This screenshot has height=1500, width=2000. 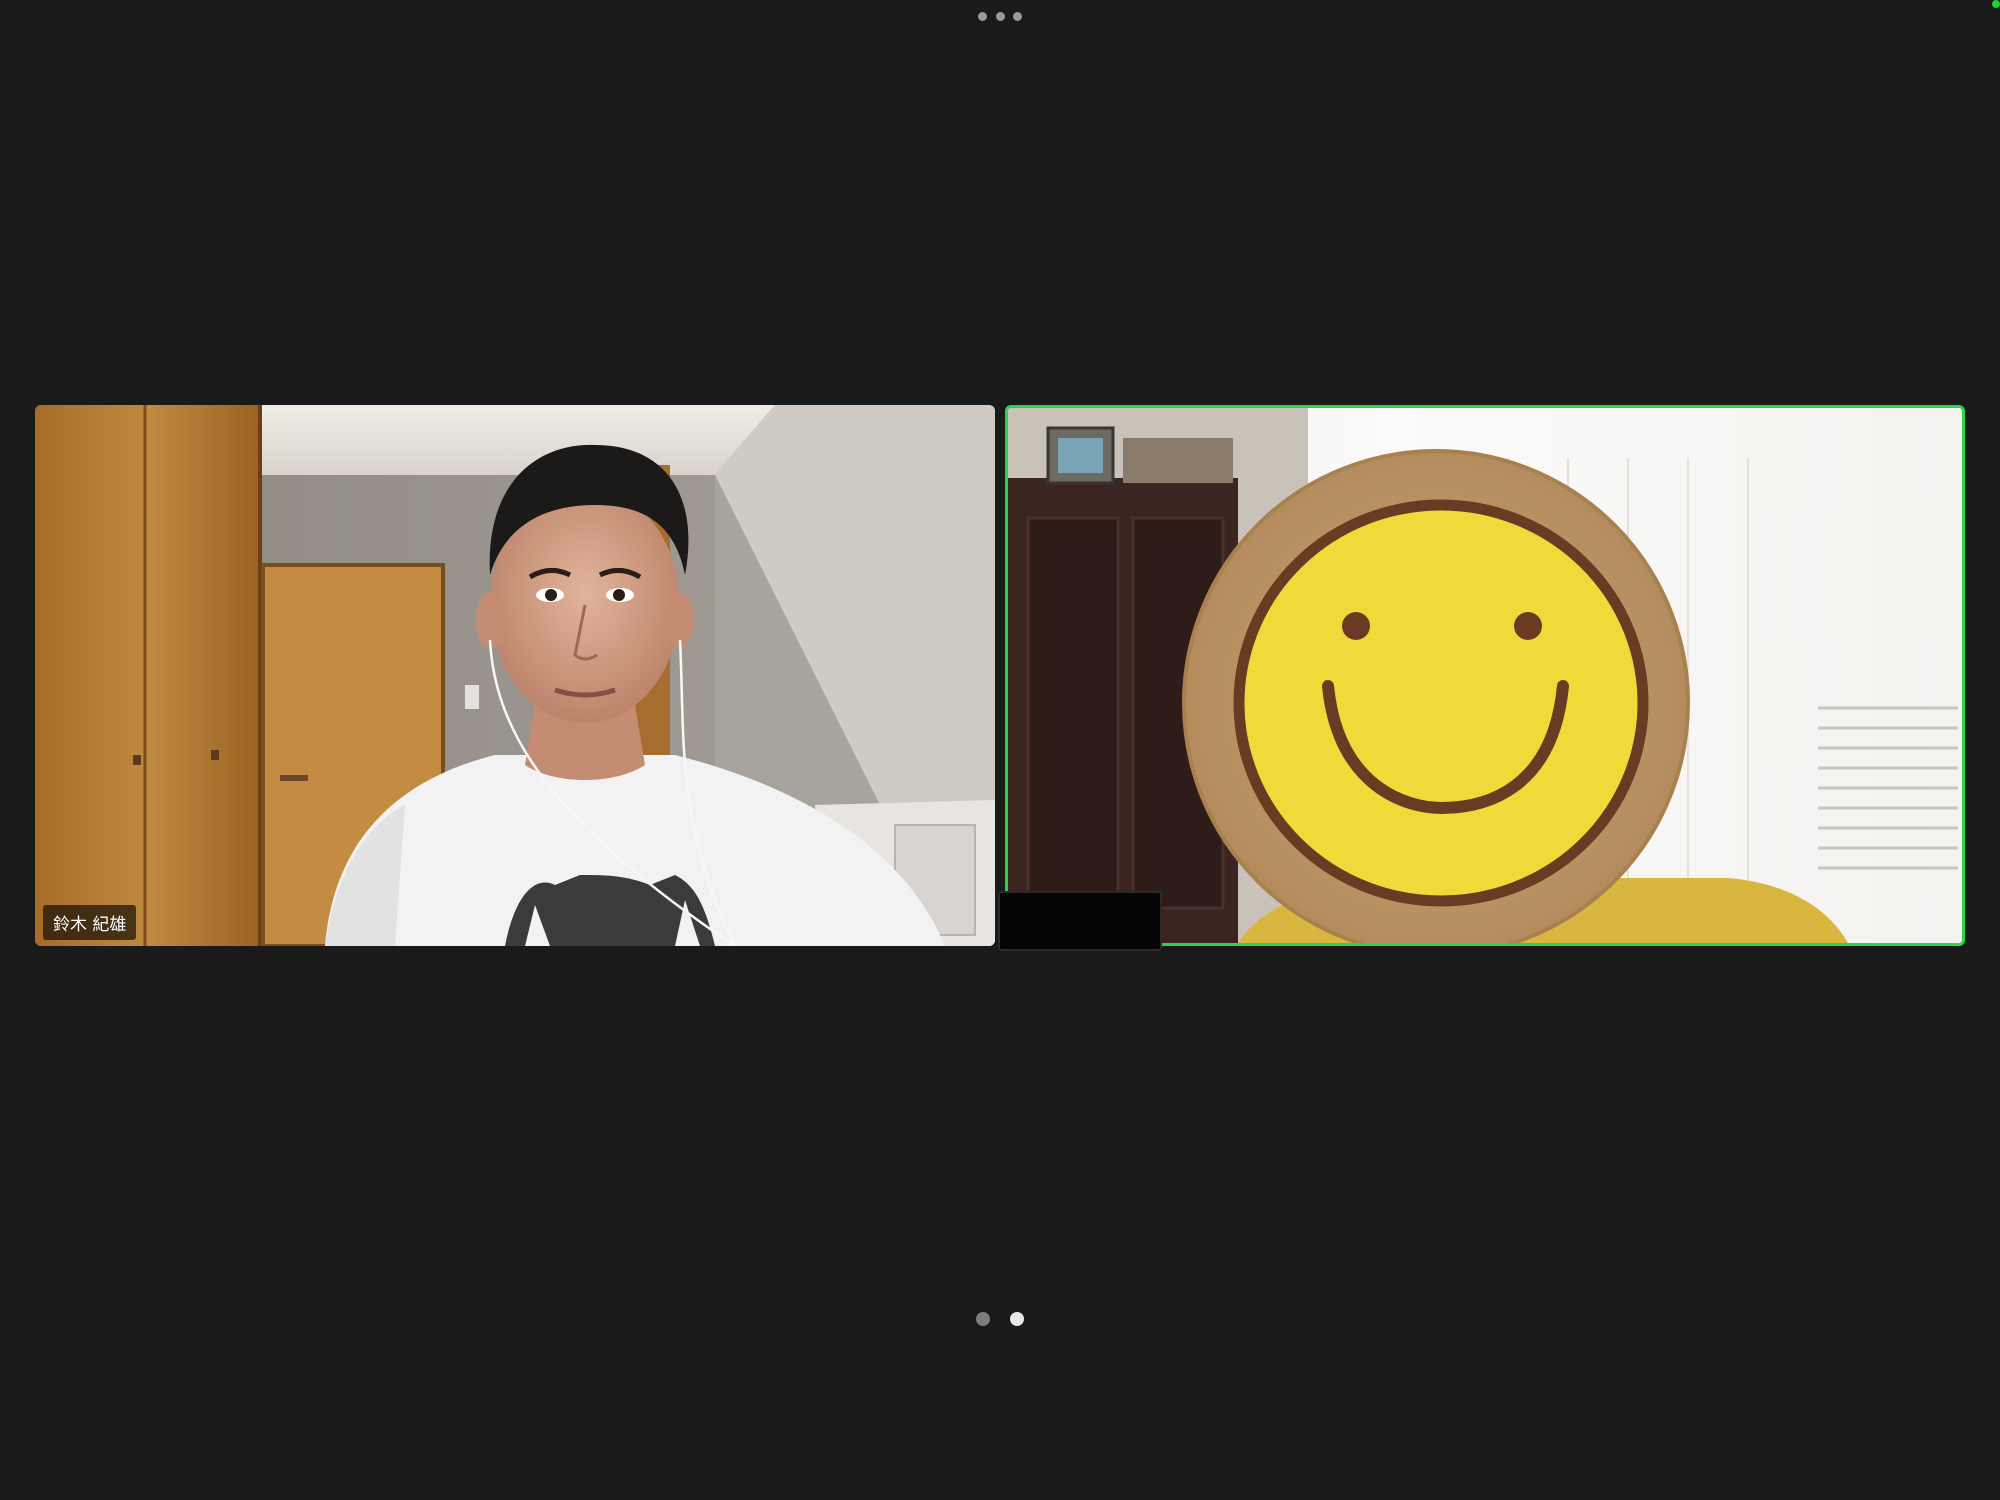 I want to click on page-1-dot, so click(x=983, y=1319).